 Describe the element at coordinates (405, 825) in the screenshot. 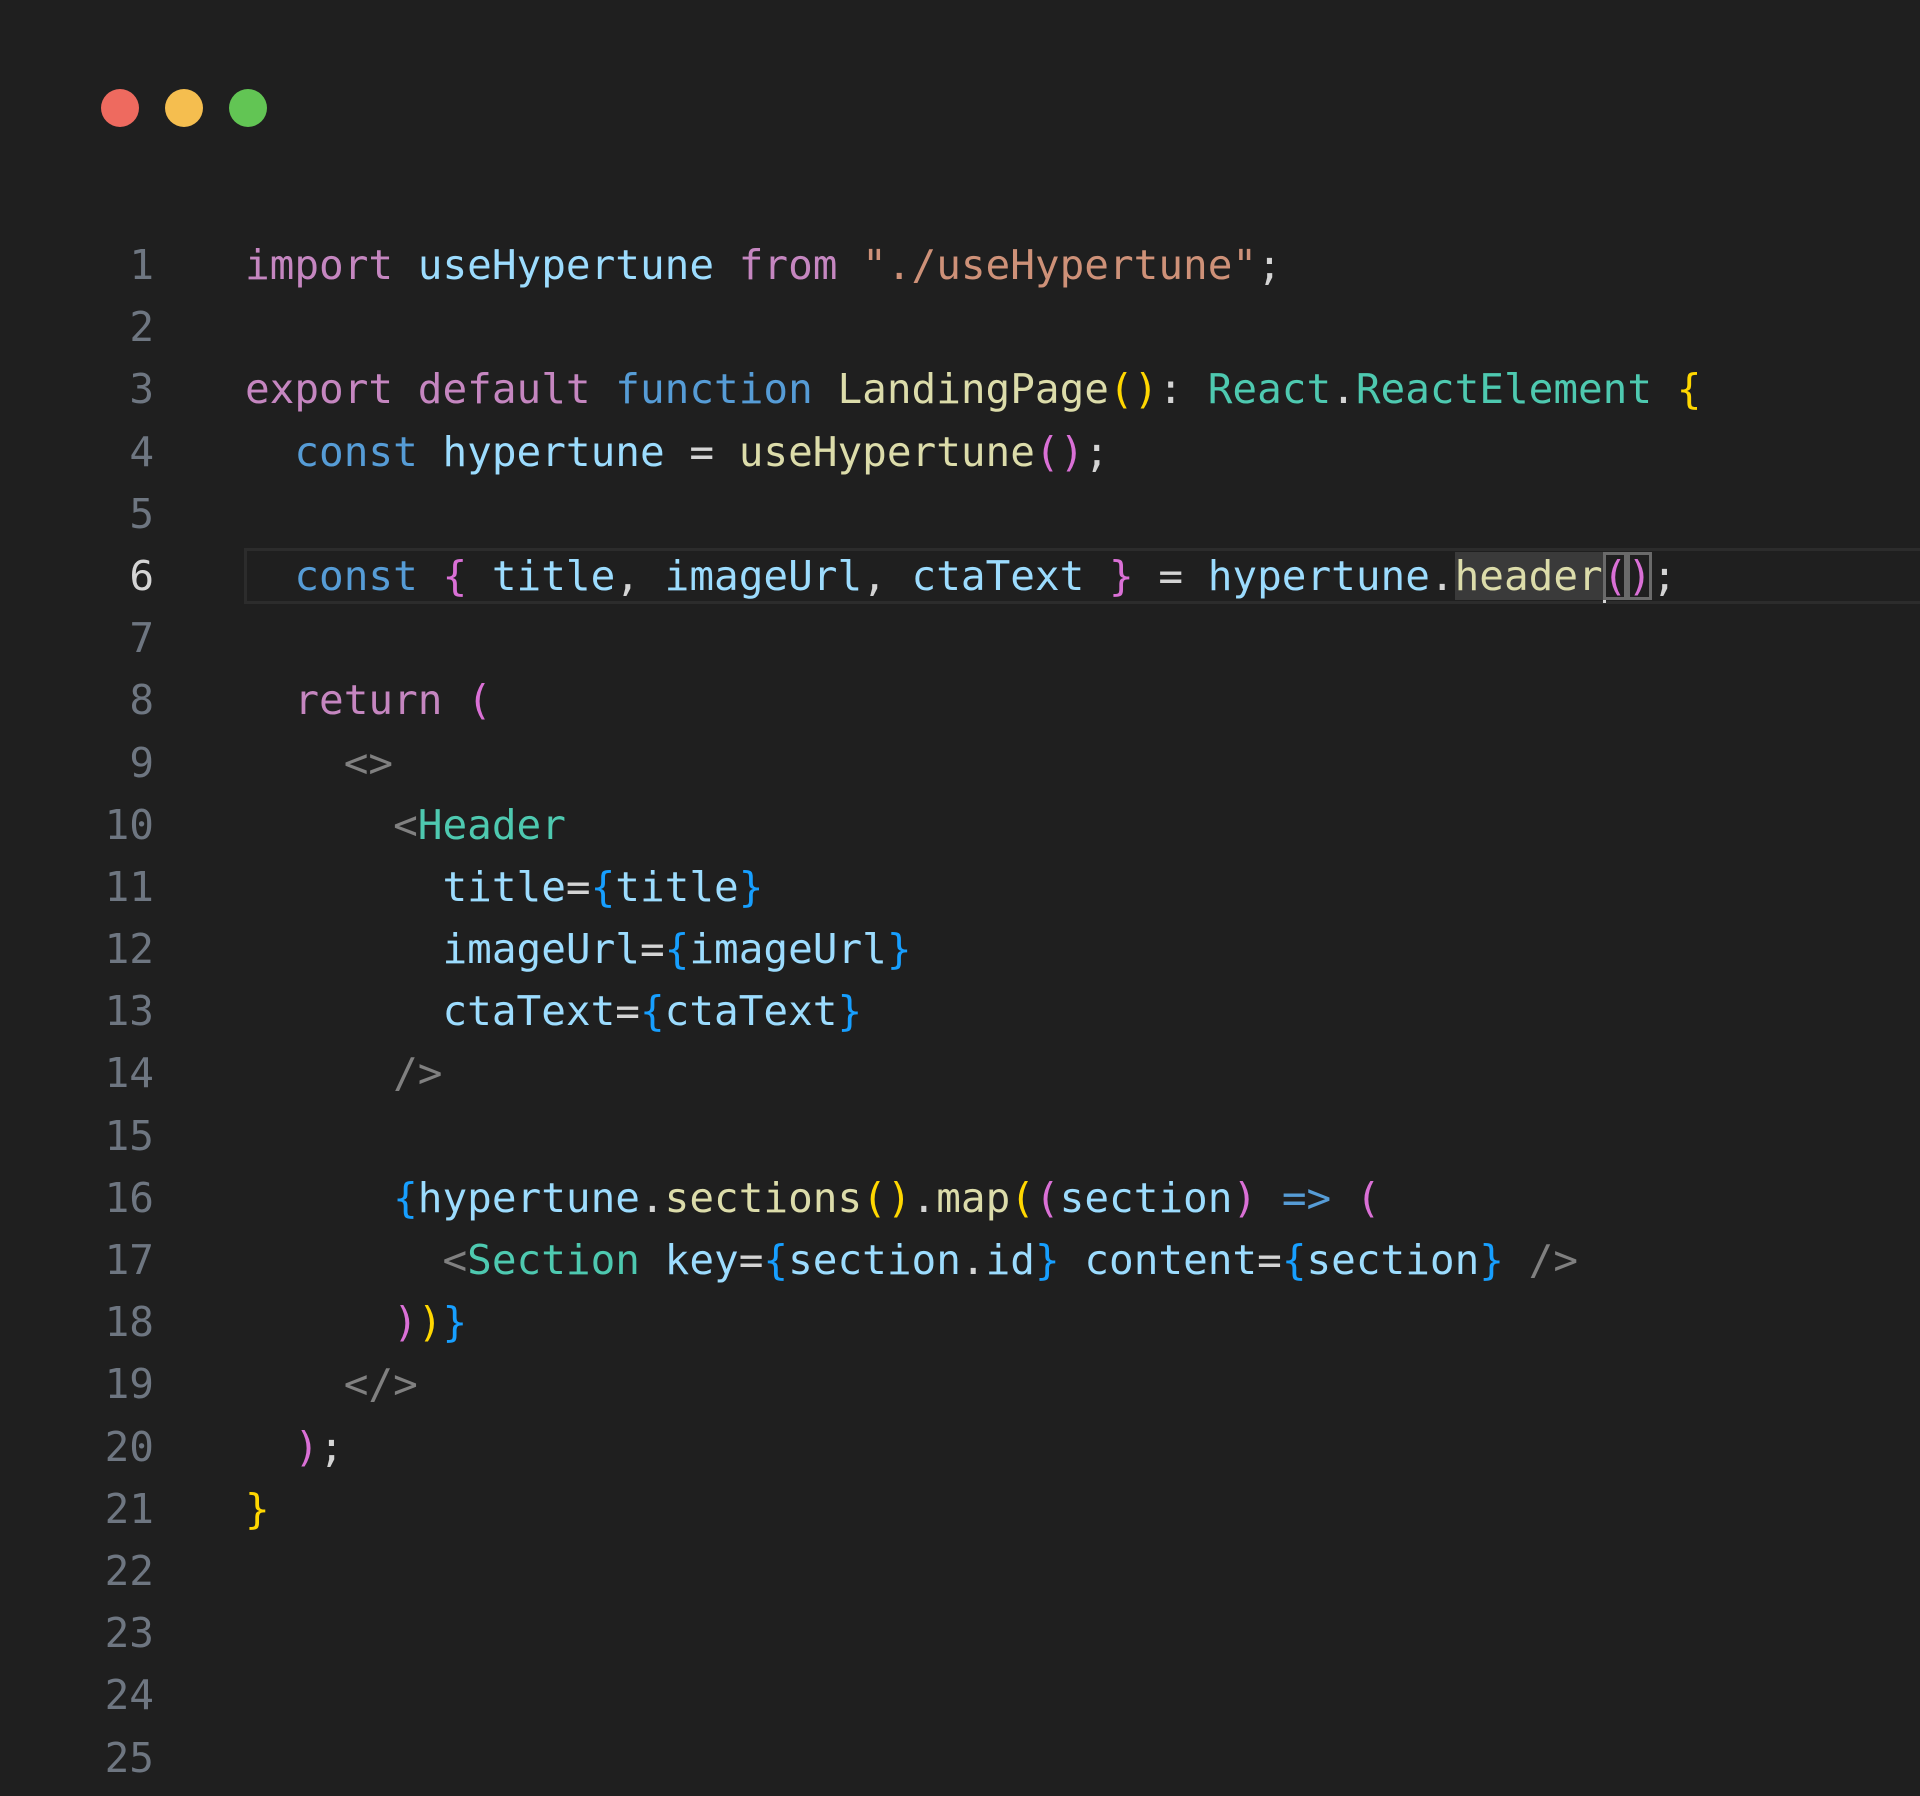

I see `code-text: <Header` at that location.